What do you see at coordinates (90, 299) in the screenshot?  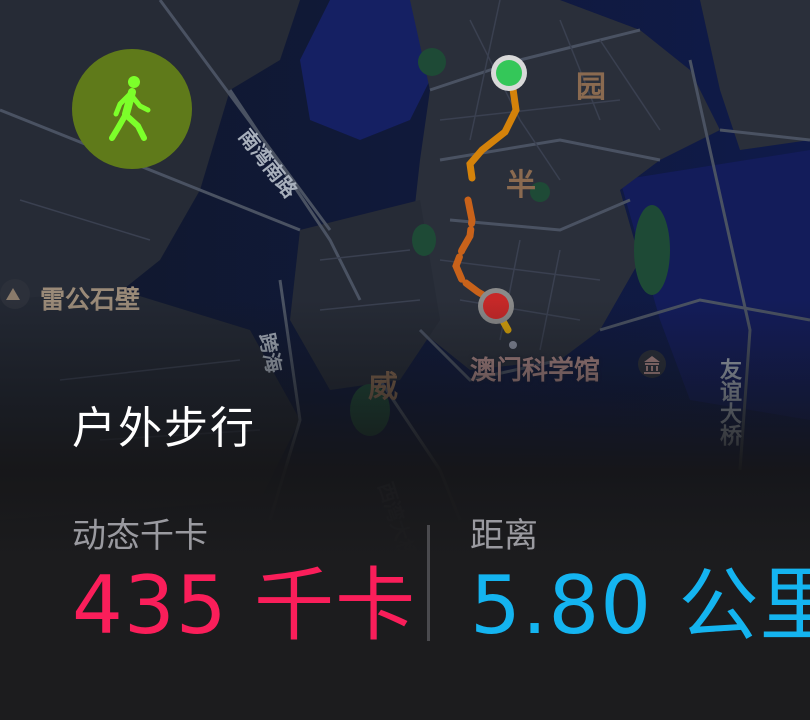 I see `map-place-label: 雷公石壁` at bounding box center [90, 299].